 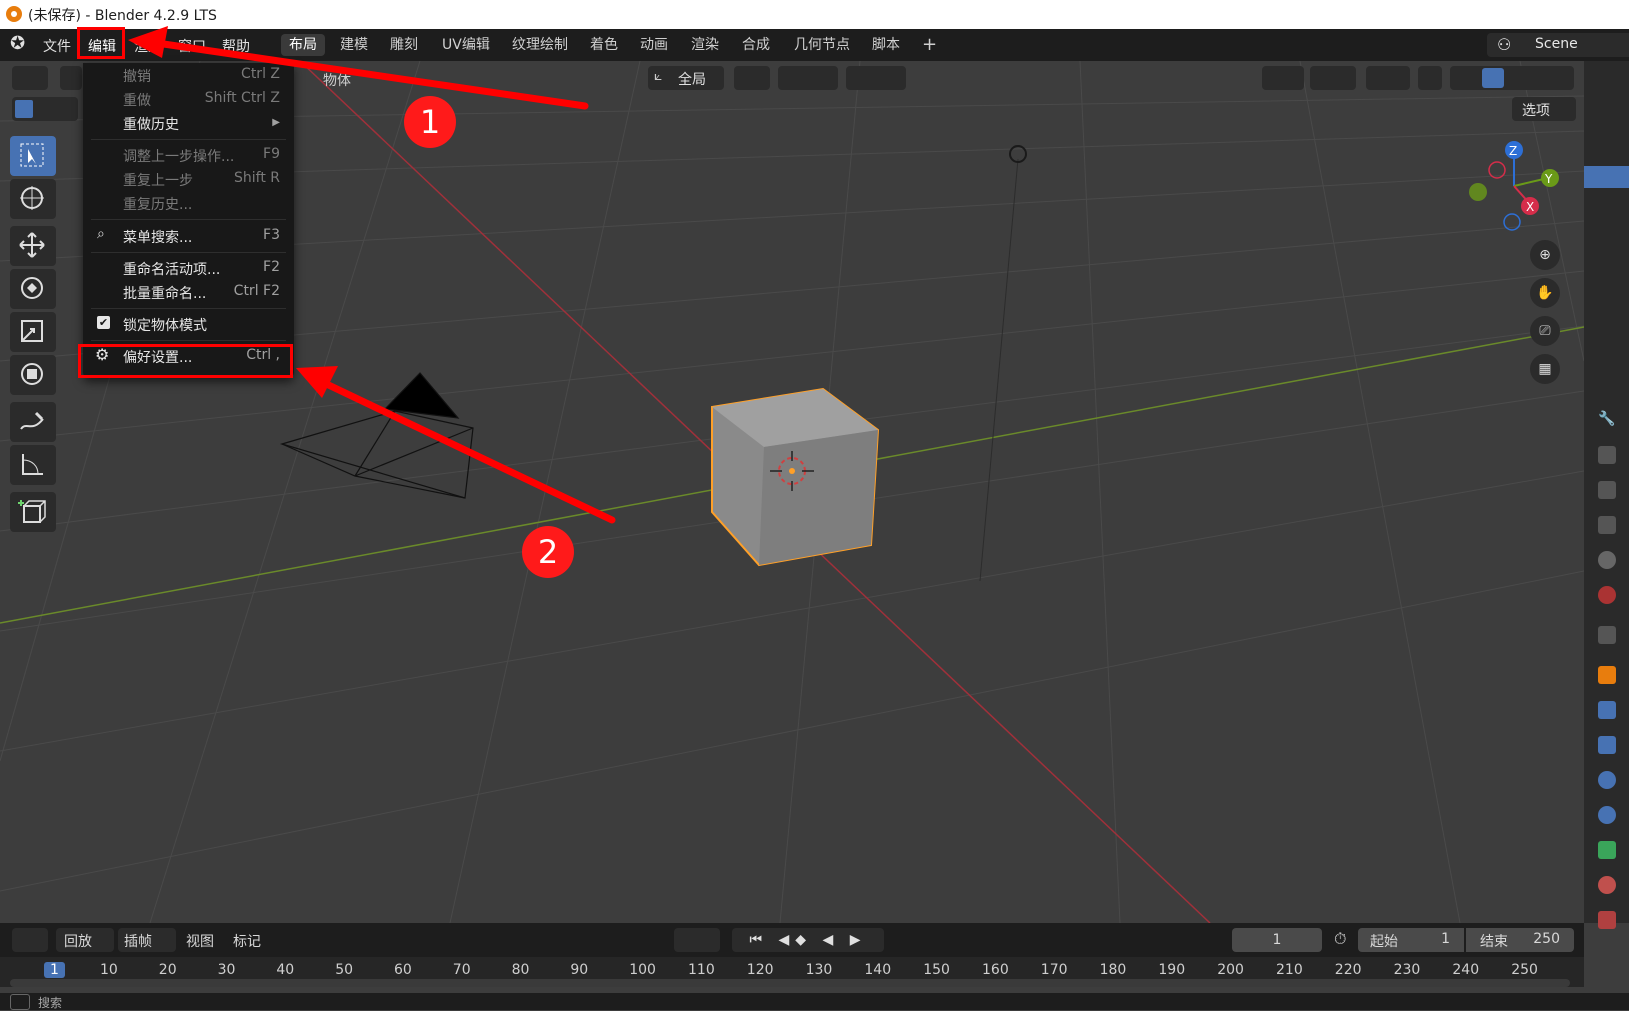 I want to click on object-menu: 物体, so click(x=337, y=80).